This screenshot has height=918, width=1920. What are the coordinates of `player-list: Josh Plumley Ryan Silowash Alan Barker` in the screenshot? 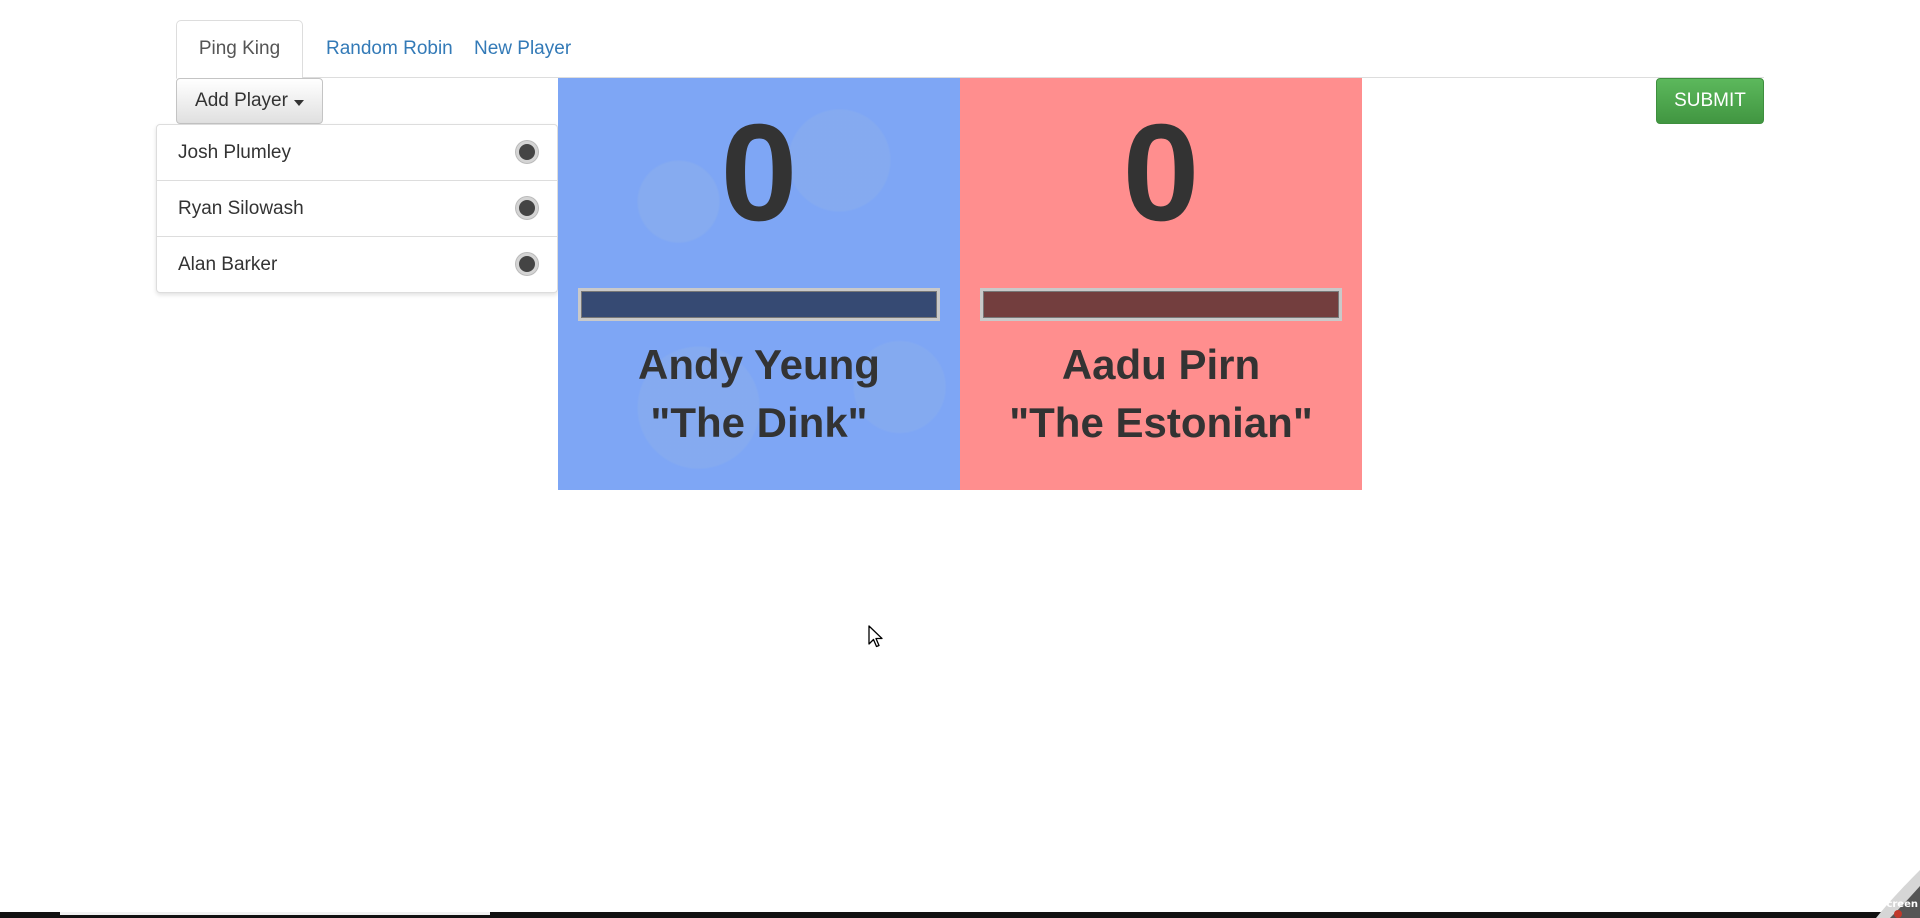 It's located at (357, 208).